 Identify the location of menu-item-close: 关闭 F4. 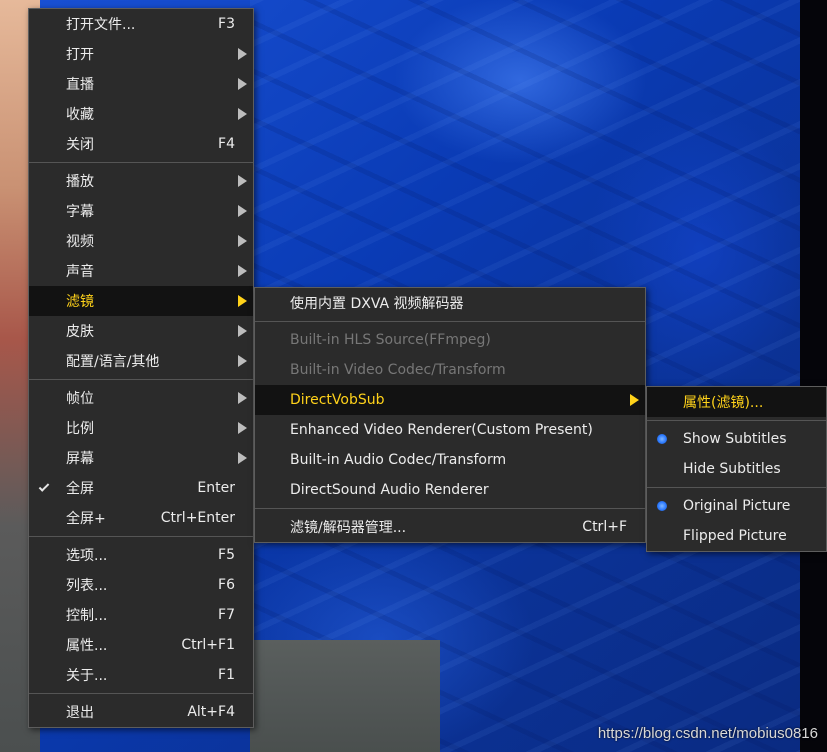
(141, 144).